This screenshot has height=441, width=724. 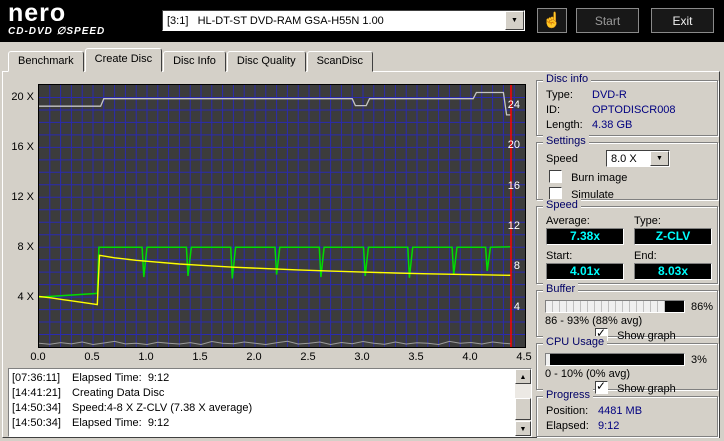 I want to click on burn-image-checkbox, so click(x=555, y=176).